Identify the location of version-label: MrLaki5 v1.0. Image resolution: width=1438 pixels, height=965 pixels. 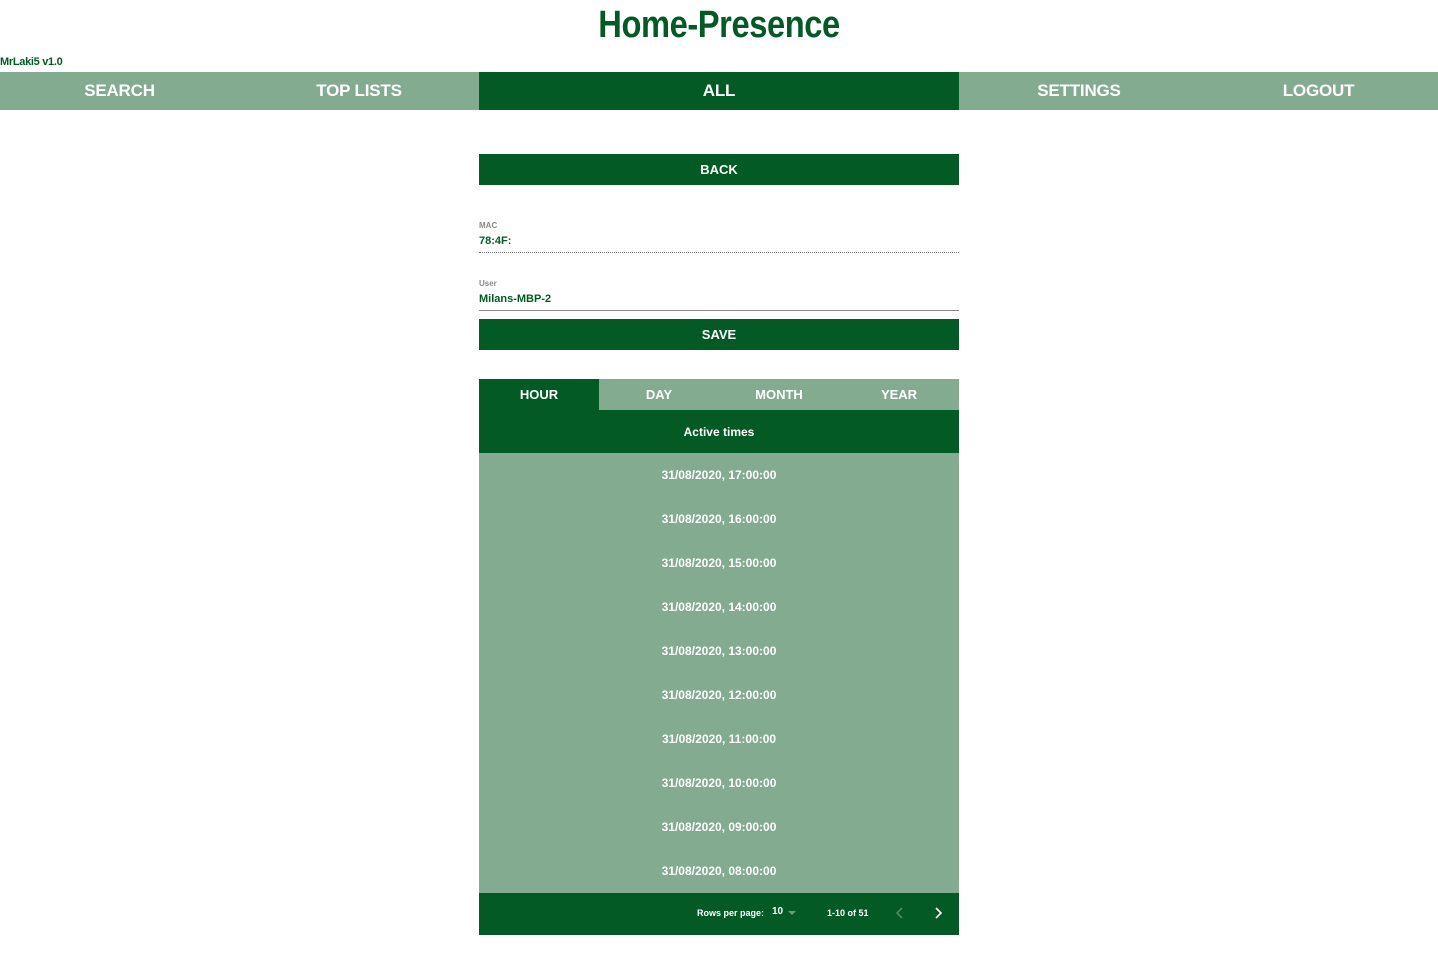
(31, 62).